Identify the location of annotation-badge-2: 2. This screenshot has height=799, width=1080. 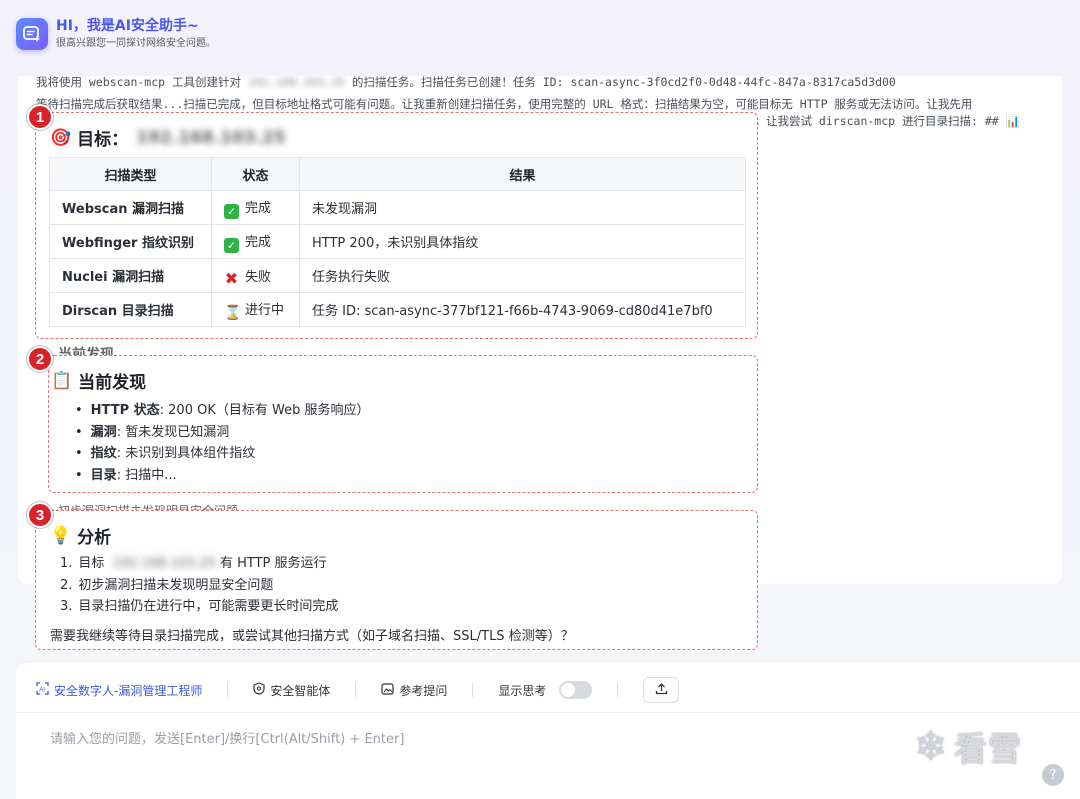
(40, 359).